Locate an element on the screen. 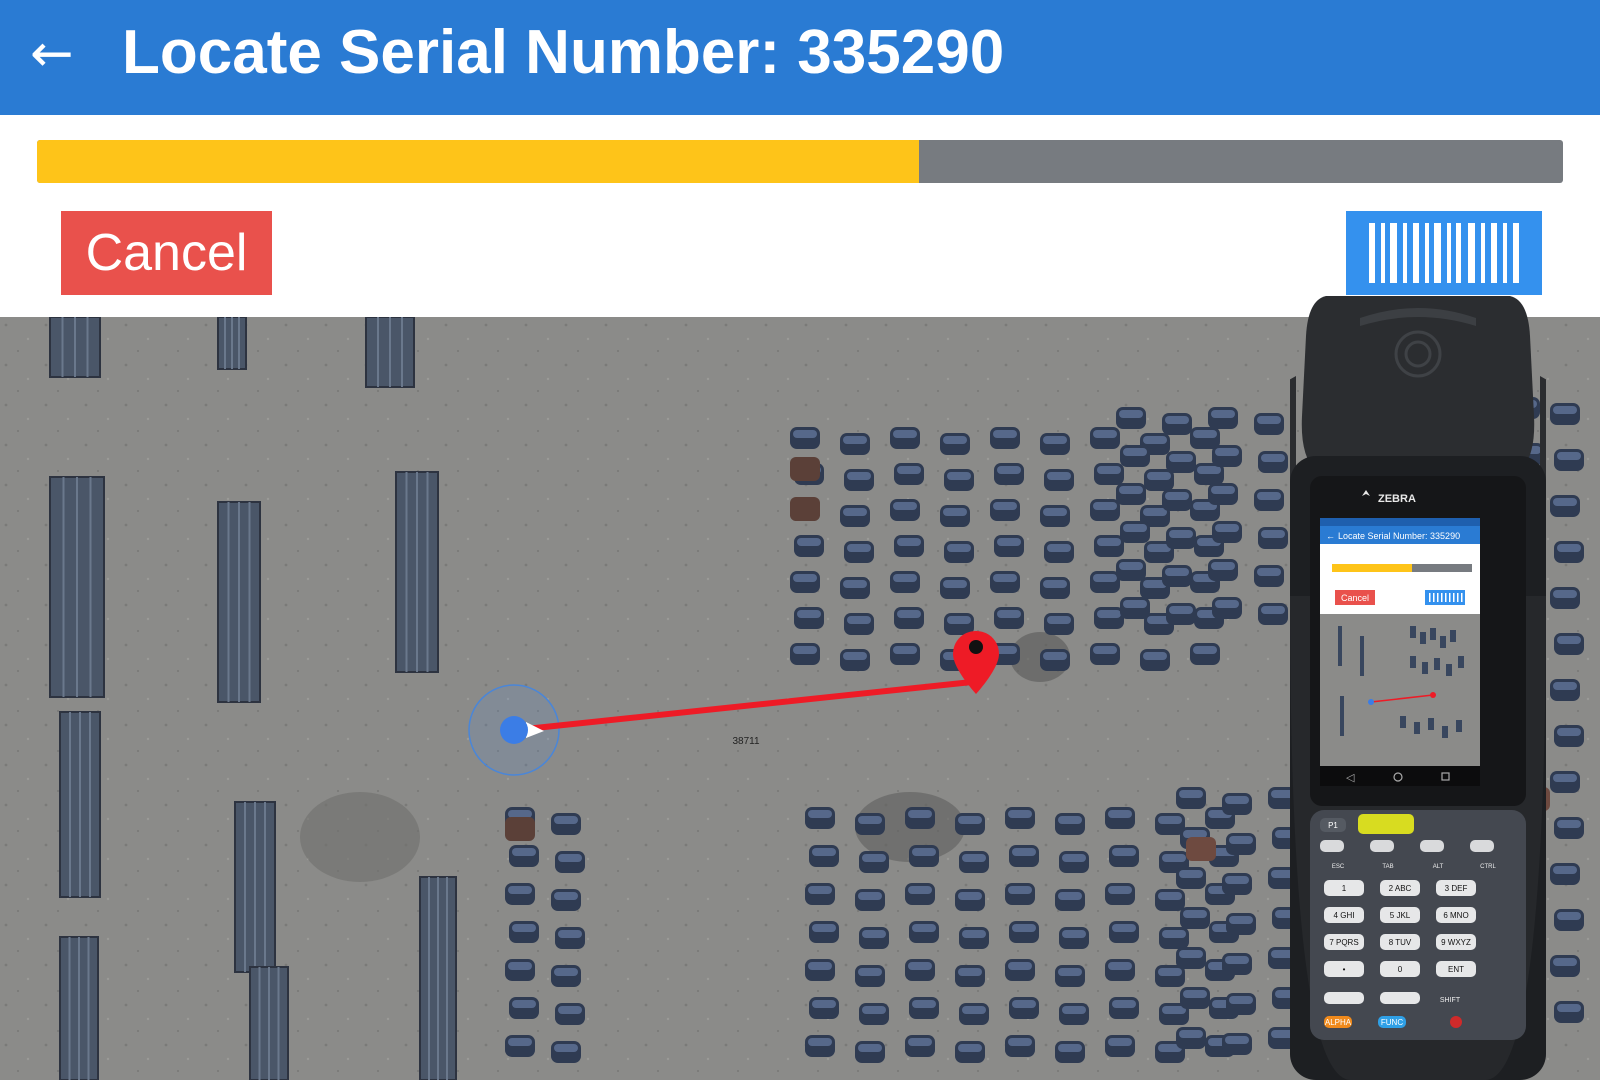 The image size is (1600, 1085). device-key: 7 PQRS is located at coordinates (1344, 942).